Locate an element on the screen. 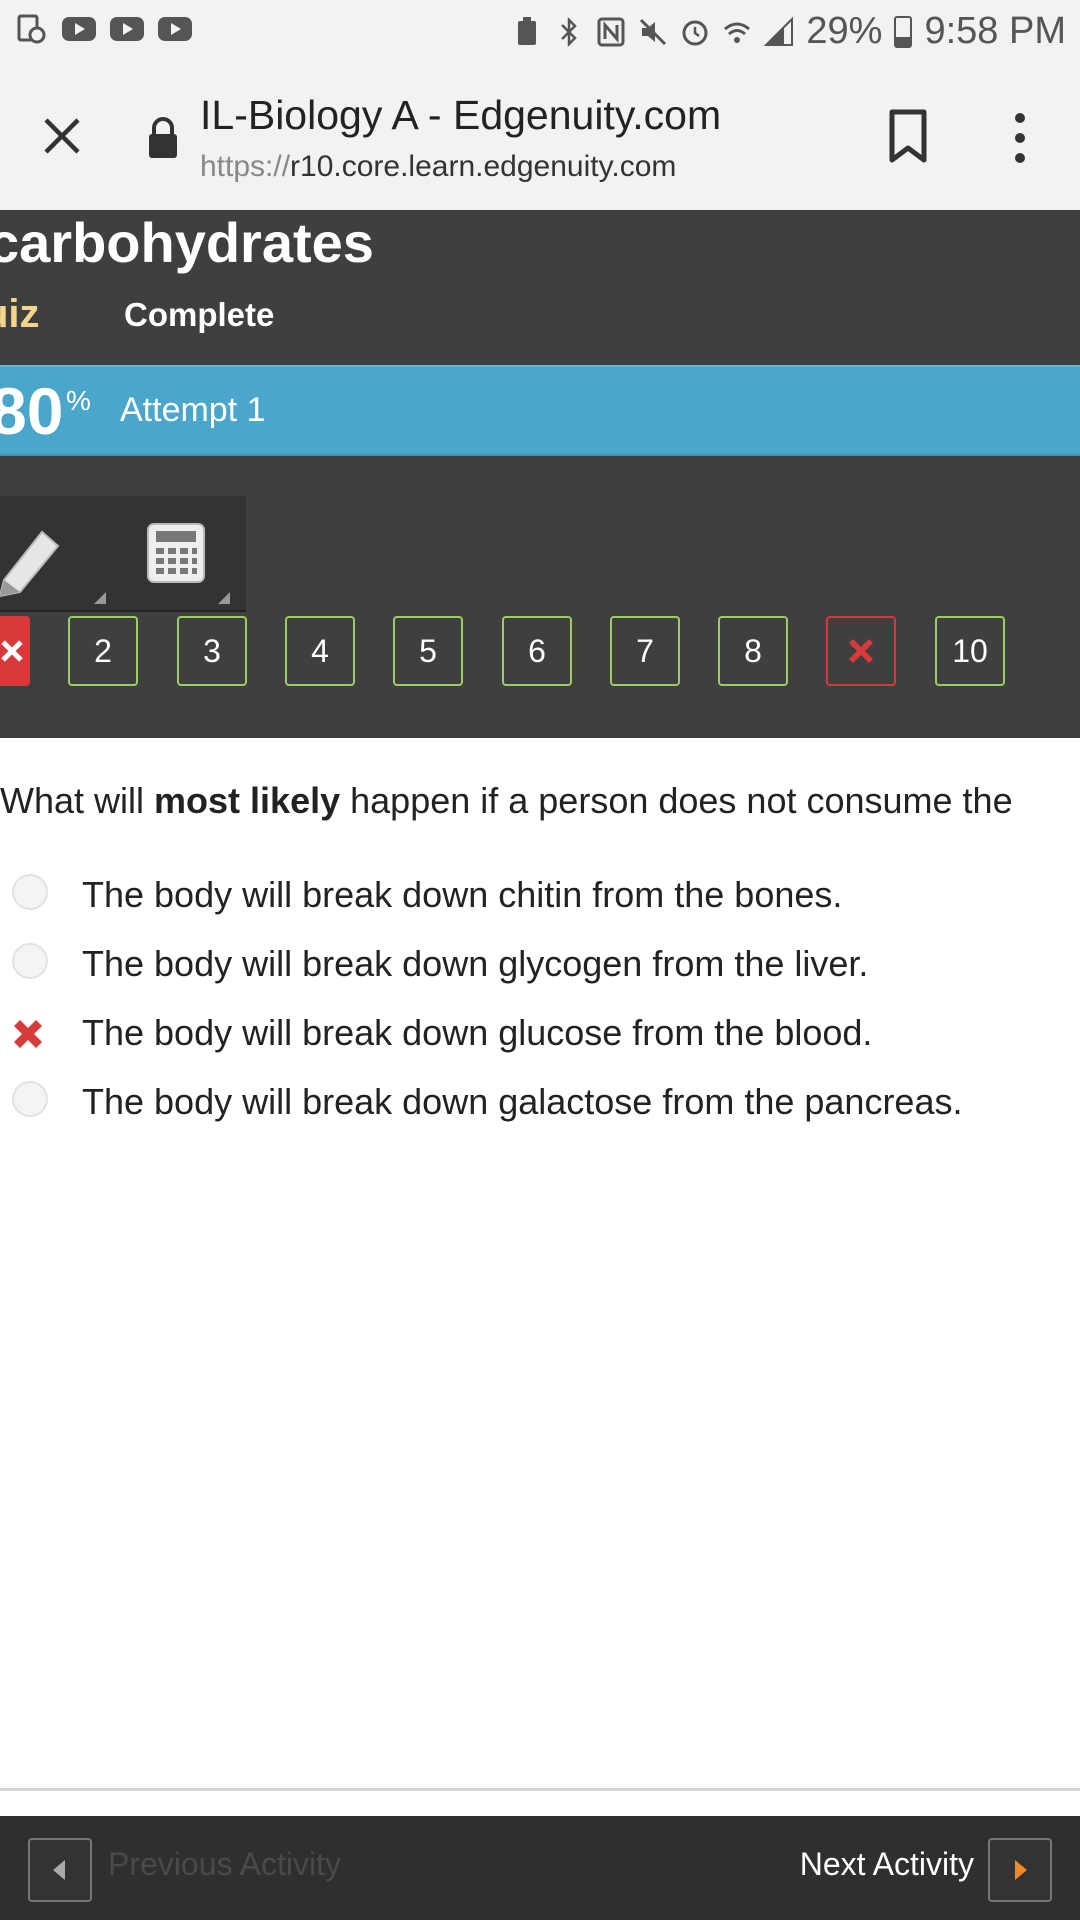 The image size is (1080, 1920). question-number-label: 5 is located at coordinates (428, 650).